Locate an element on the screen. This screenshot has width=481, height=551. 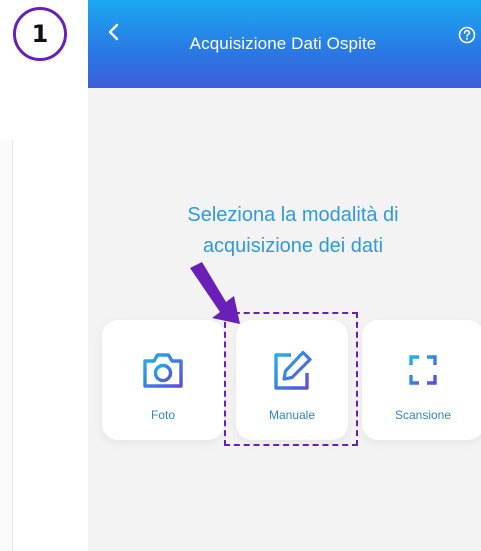
help-button is located at coordinates (467, 35).